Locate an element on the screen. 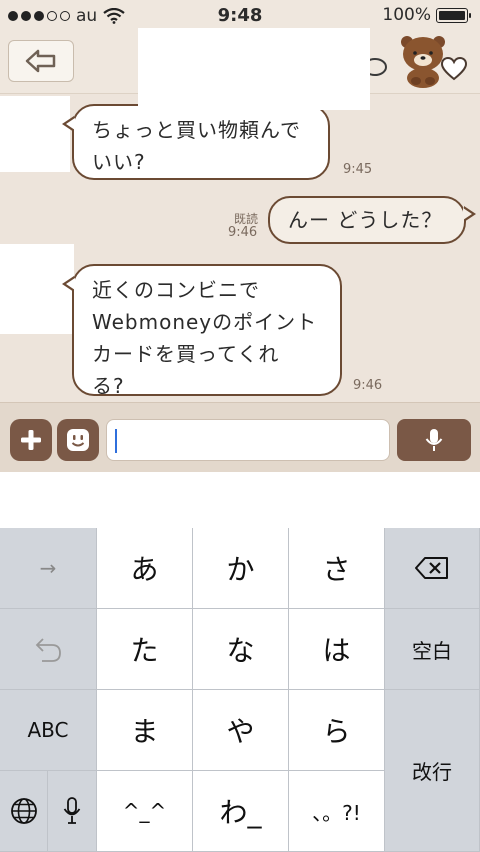 The width and height of the screenshot is (480, 852). battery-status: 100% is located at coordinates (426, 15).